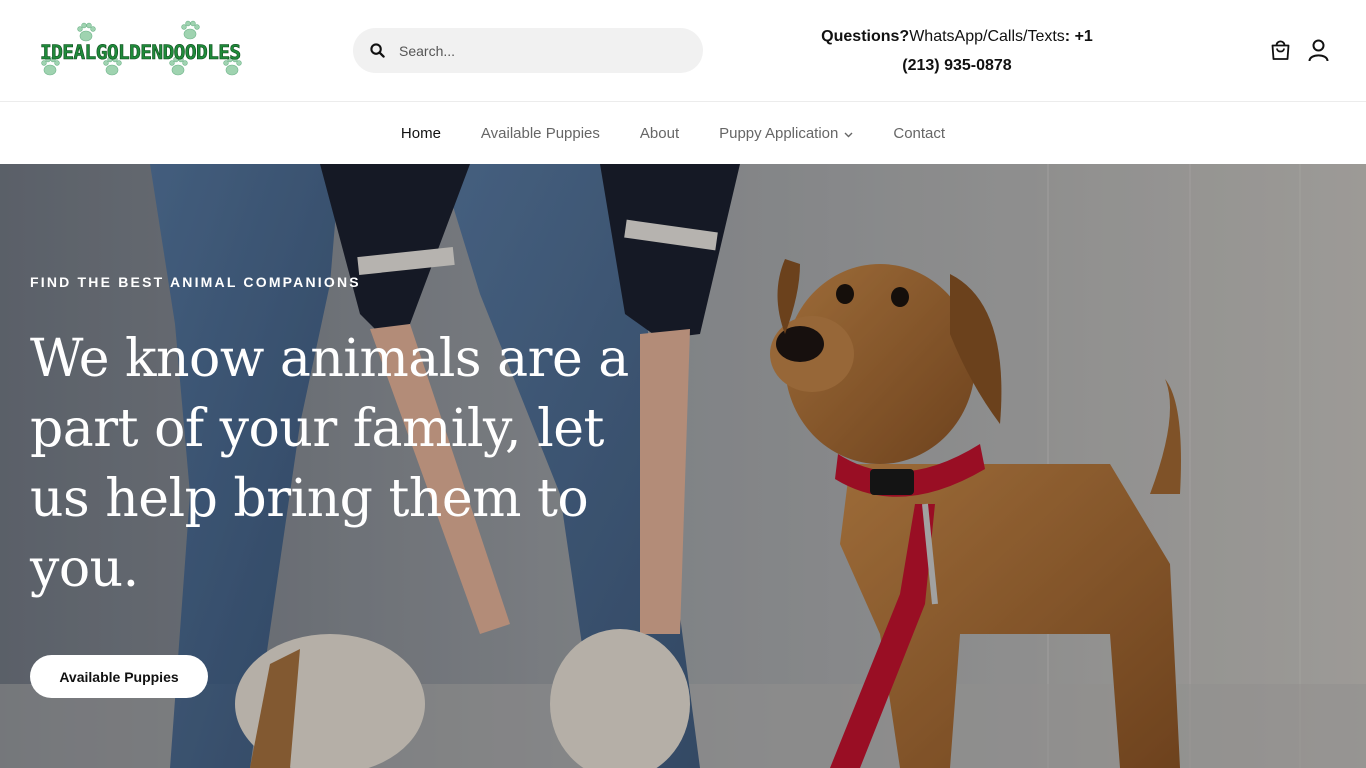  I want to click on nav-item-puppy-application: Puppy Application, so click(786, 133).